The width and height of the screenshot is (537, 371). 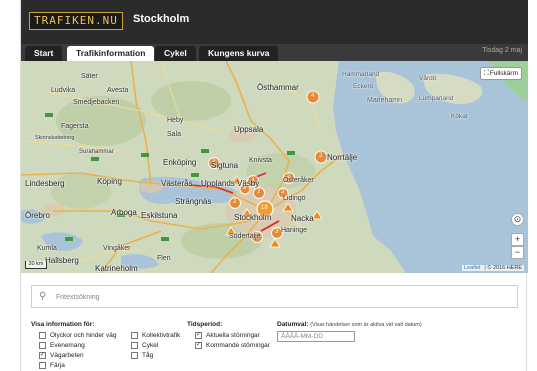 I want to click on search-box: ⚲, so click(x=274, y=296).